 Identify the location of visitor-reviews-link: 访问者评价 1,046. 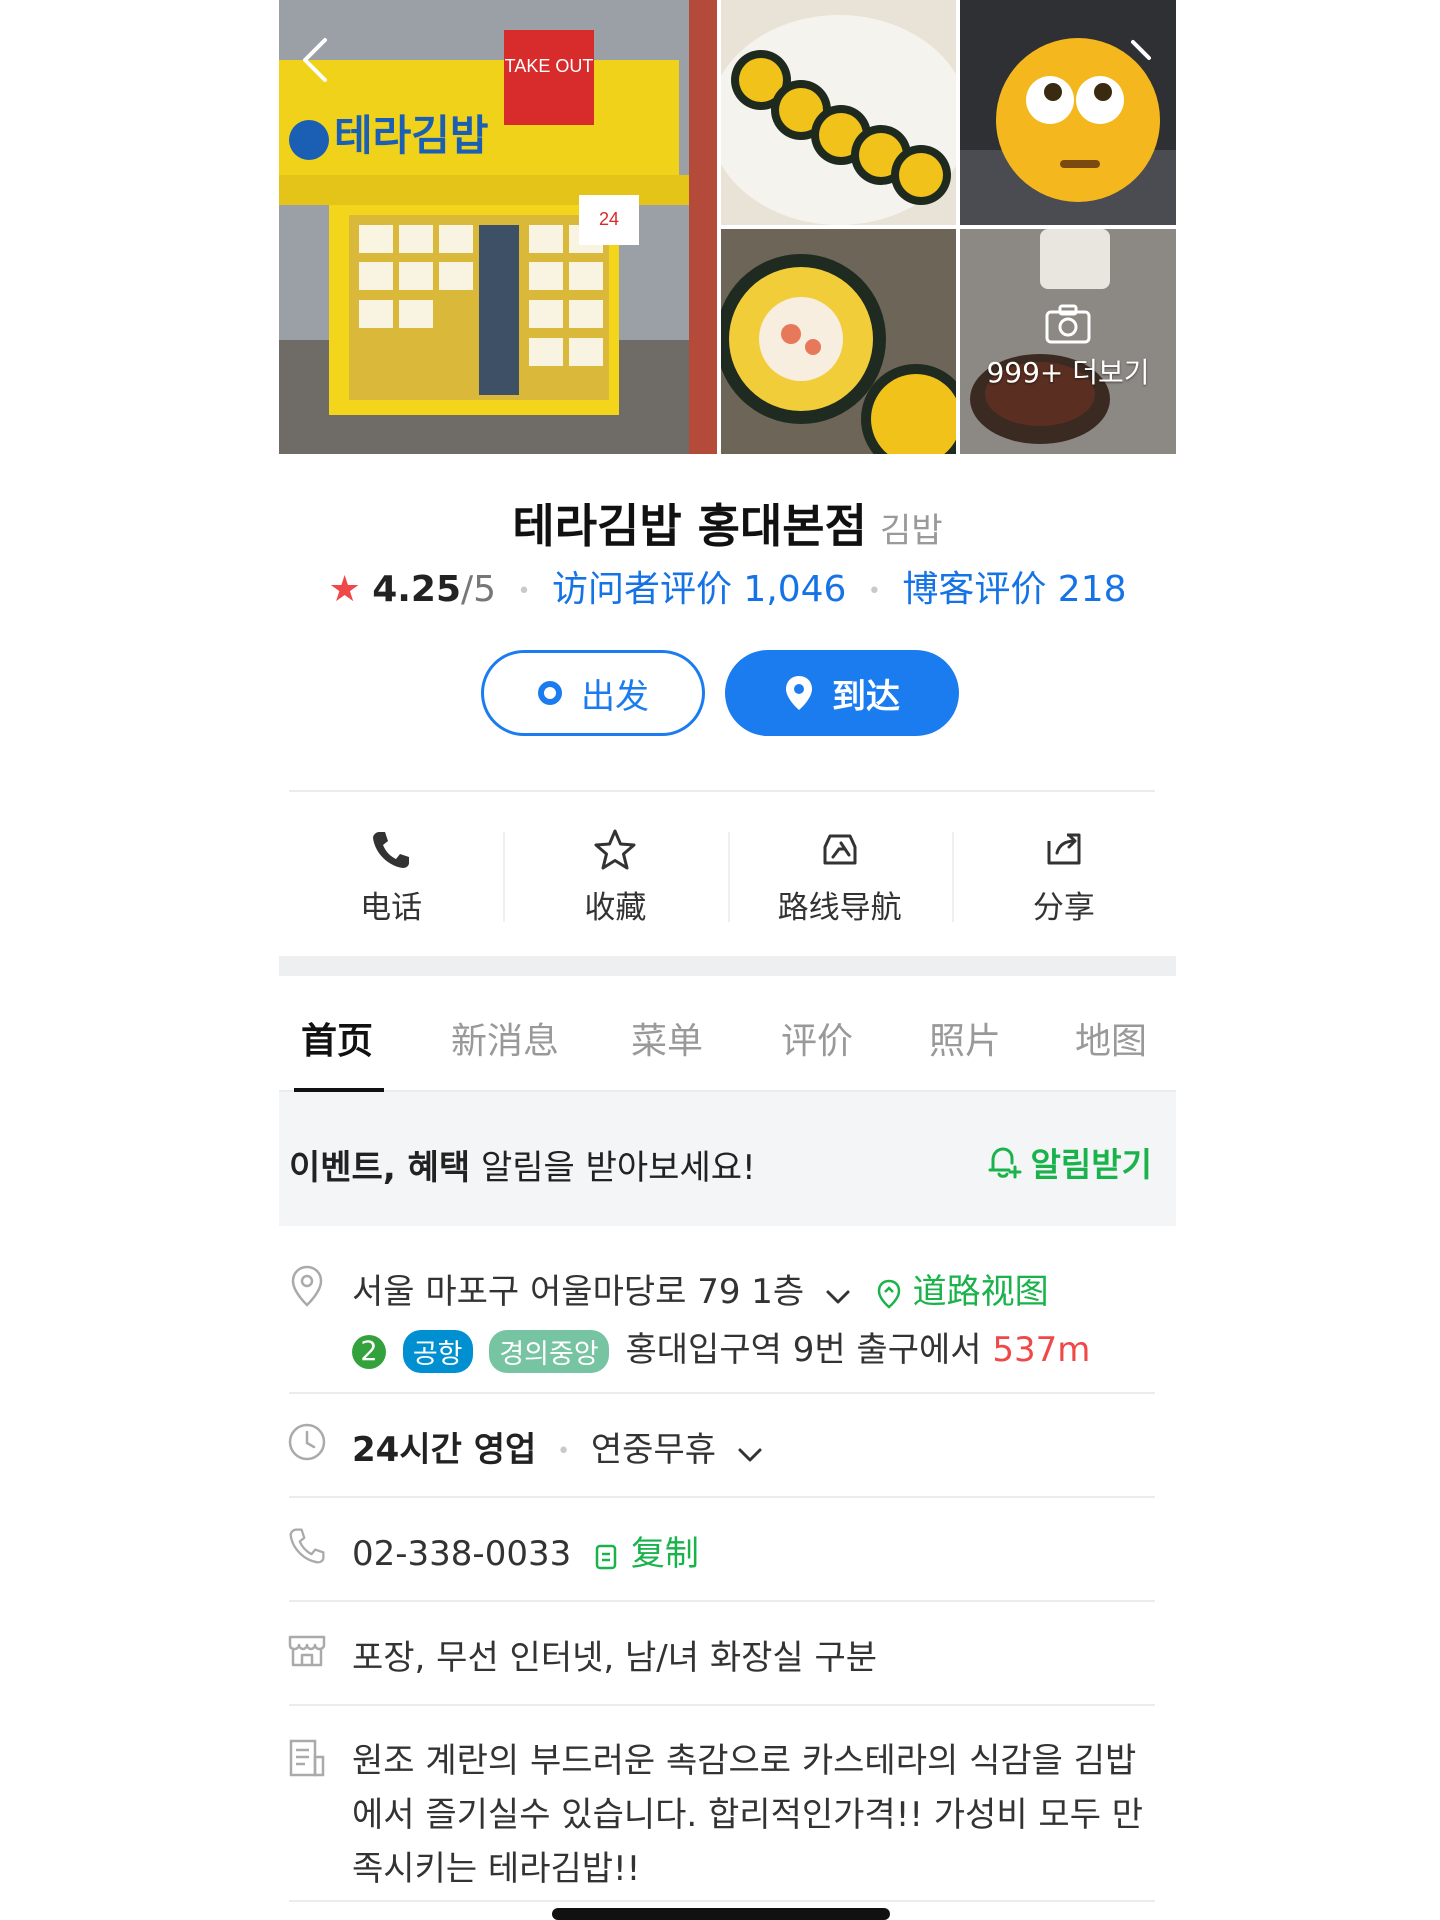
(699, 589).